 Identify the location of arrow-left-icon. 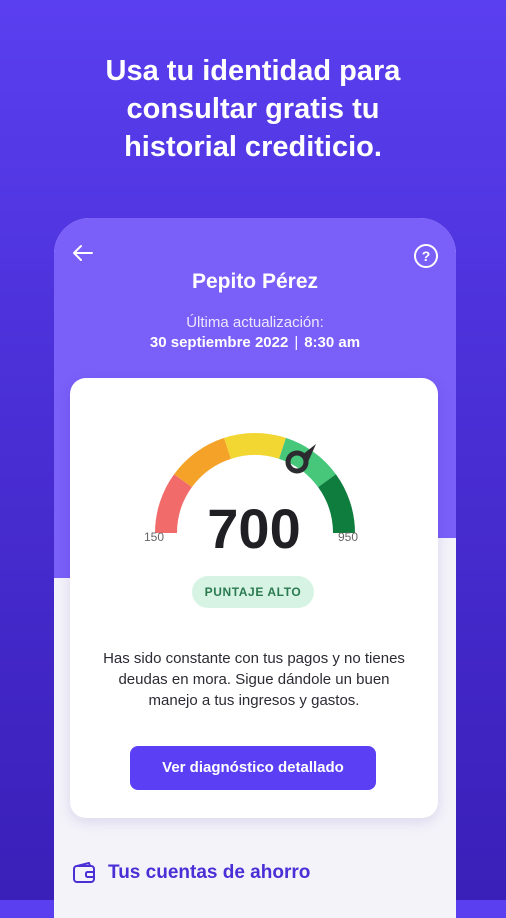
(83, 253).